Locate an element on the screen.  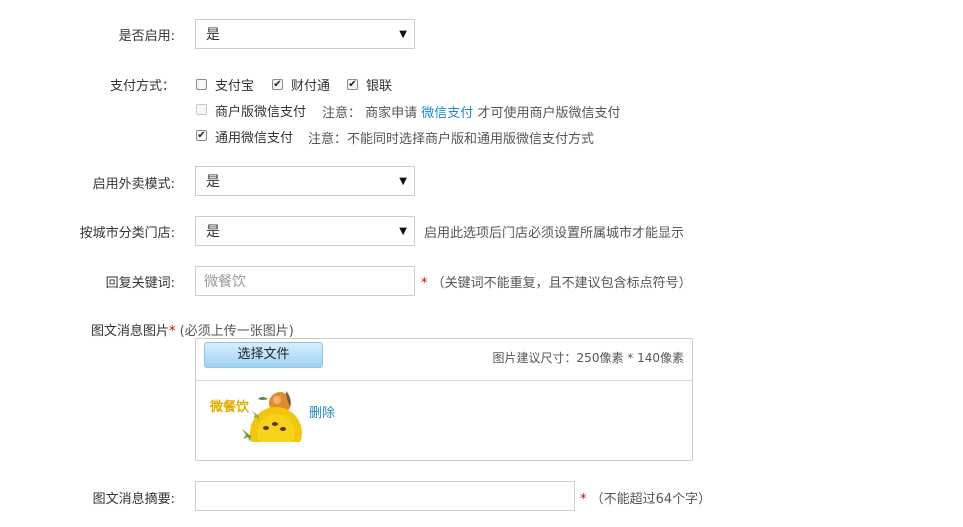
takeout-label: 启用外卖模式: is located at coordinates (133, 184).